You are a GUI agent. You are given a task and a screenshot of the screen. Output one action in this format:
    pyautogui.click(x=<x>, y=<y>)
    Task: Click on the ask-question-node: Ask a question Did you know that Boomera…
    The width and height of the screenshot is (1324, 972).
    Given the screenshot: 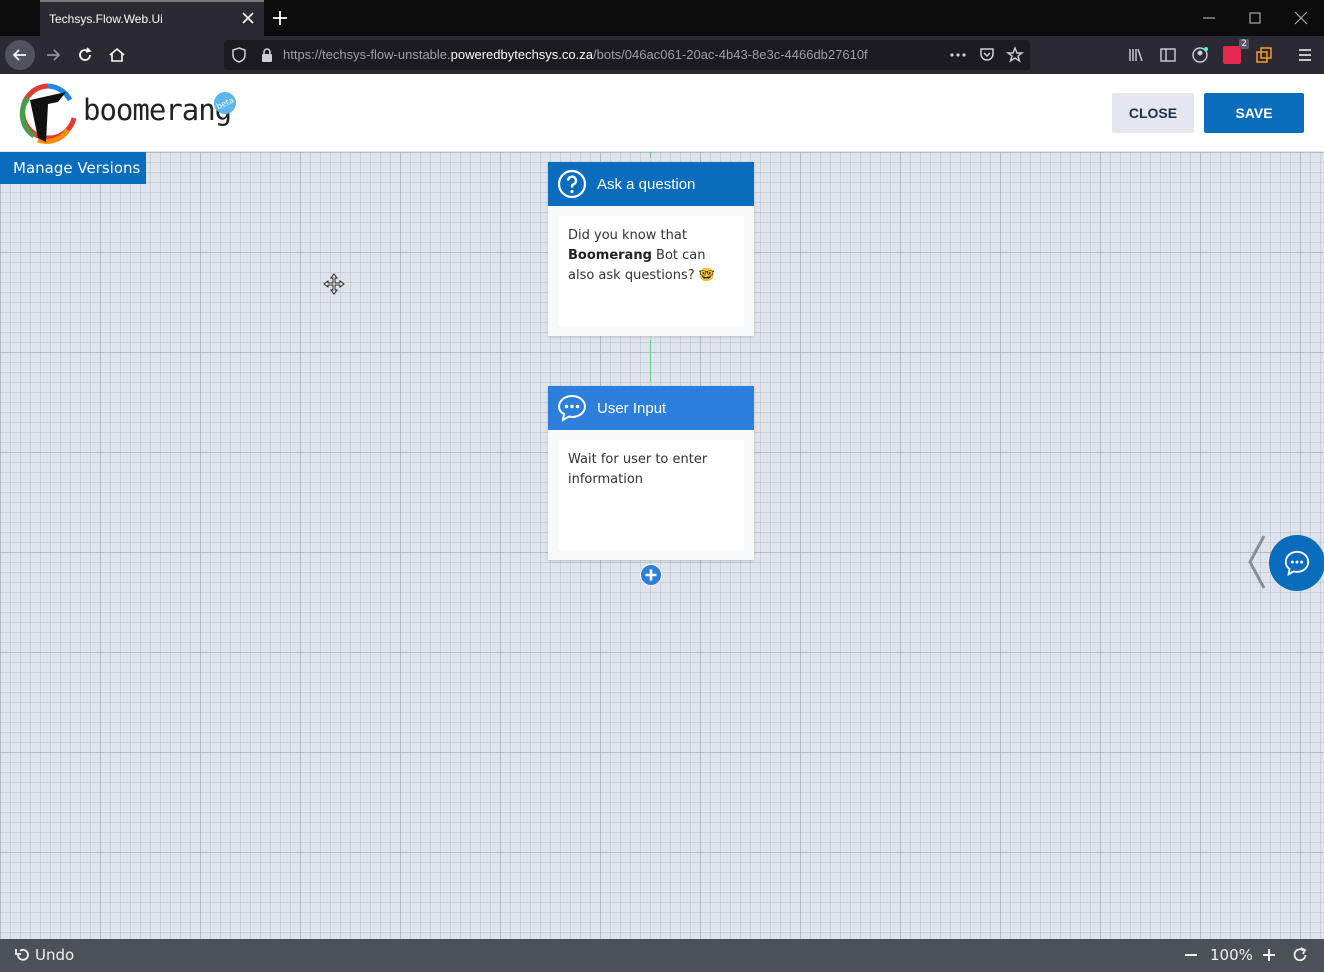 What is the action you would take?
    pyautogui.click(x=651, y=249)
    